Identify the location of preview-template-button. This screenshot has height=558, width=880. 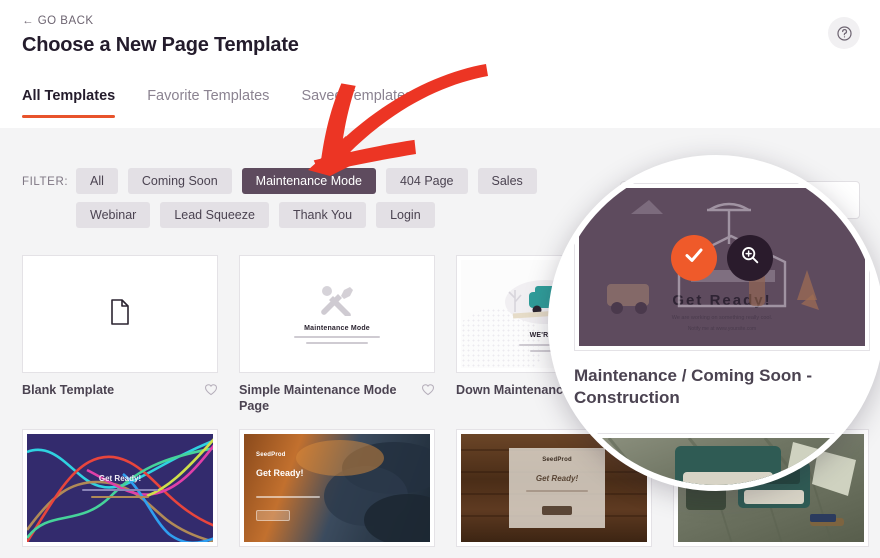
(750, 257).